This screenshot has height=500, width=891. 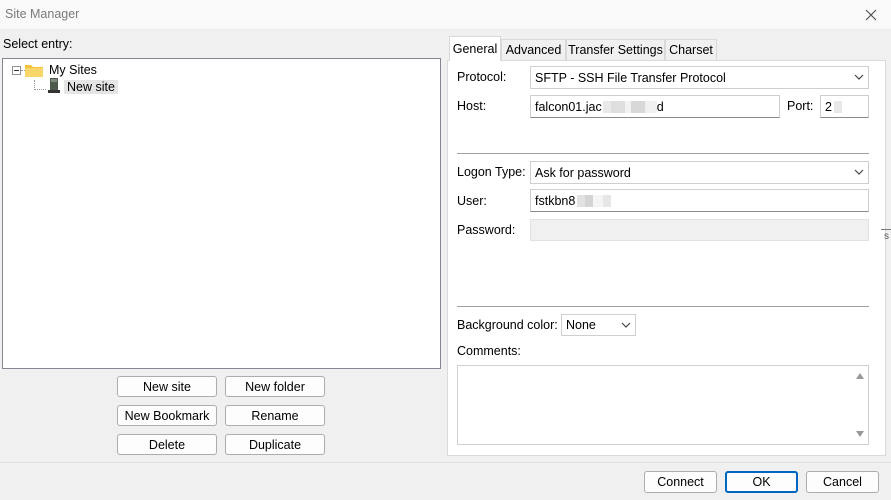 I want to click on duplicate-button: Duplicate, so click(x=275, y=444).